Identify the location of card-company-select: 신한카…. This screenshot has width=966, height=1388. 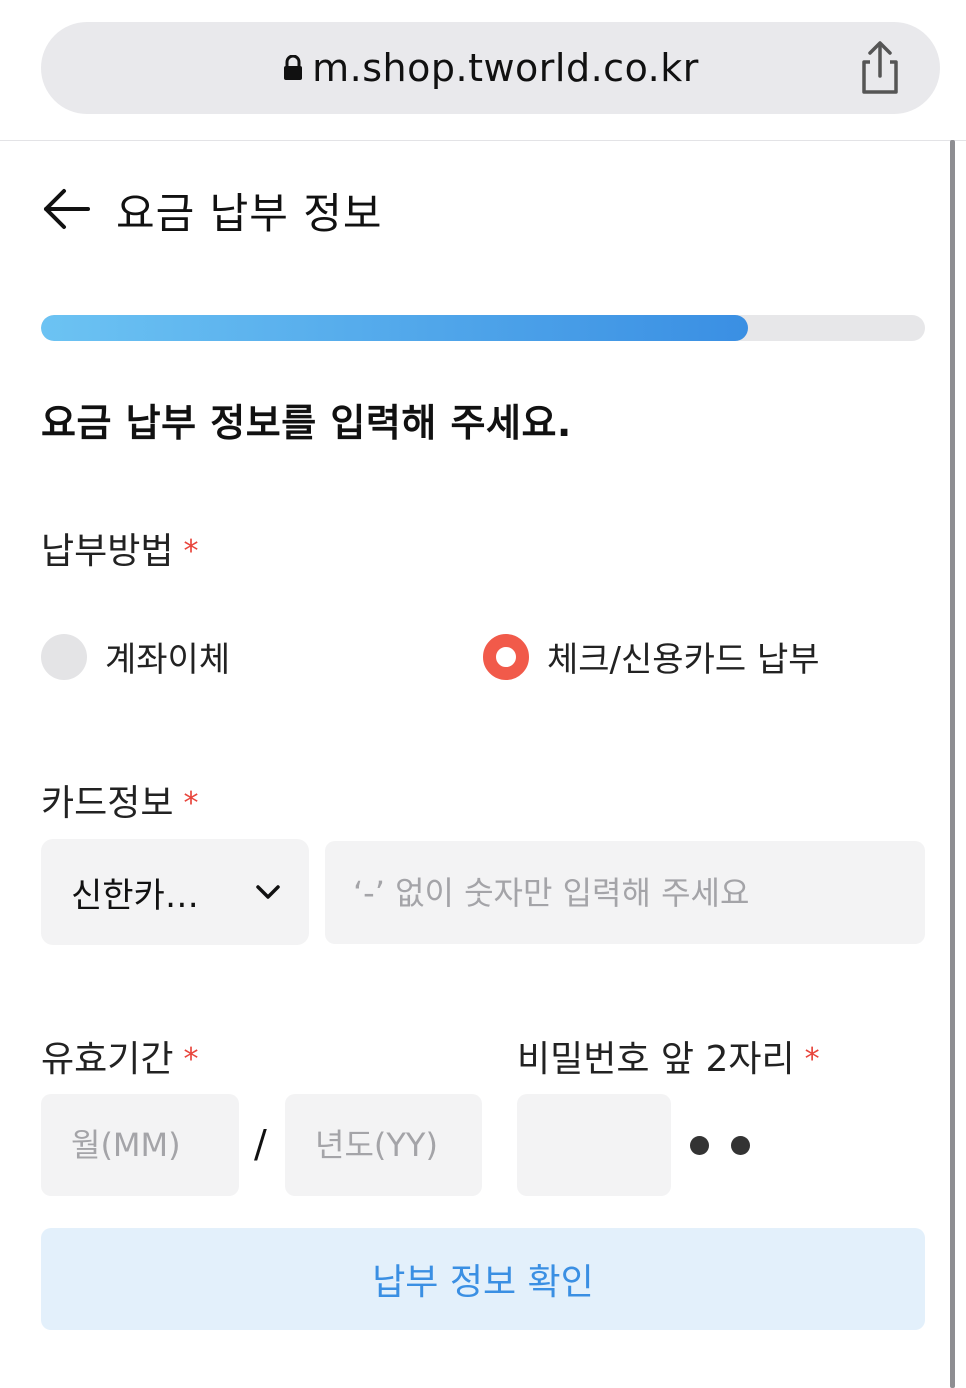
(175, 892).